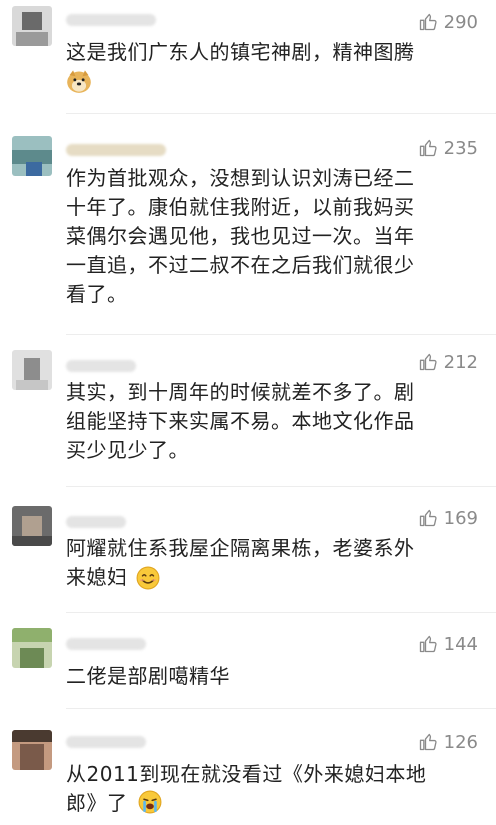 This screenshot has width=496, height=825. What do you see at coordinates (263, 676) in the screenshot?
I see `comment-text: 二佬是部剧噶精华` at bounding box center [263, 676].